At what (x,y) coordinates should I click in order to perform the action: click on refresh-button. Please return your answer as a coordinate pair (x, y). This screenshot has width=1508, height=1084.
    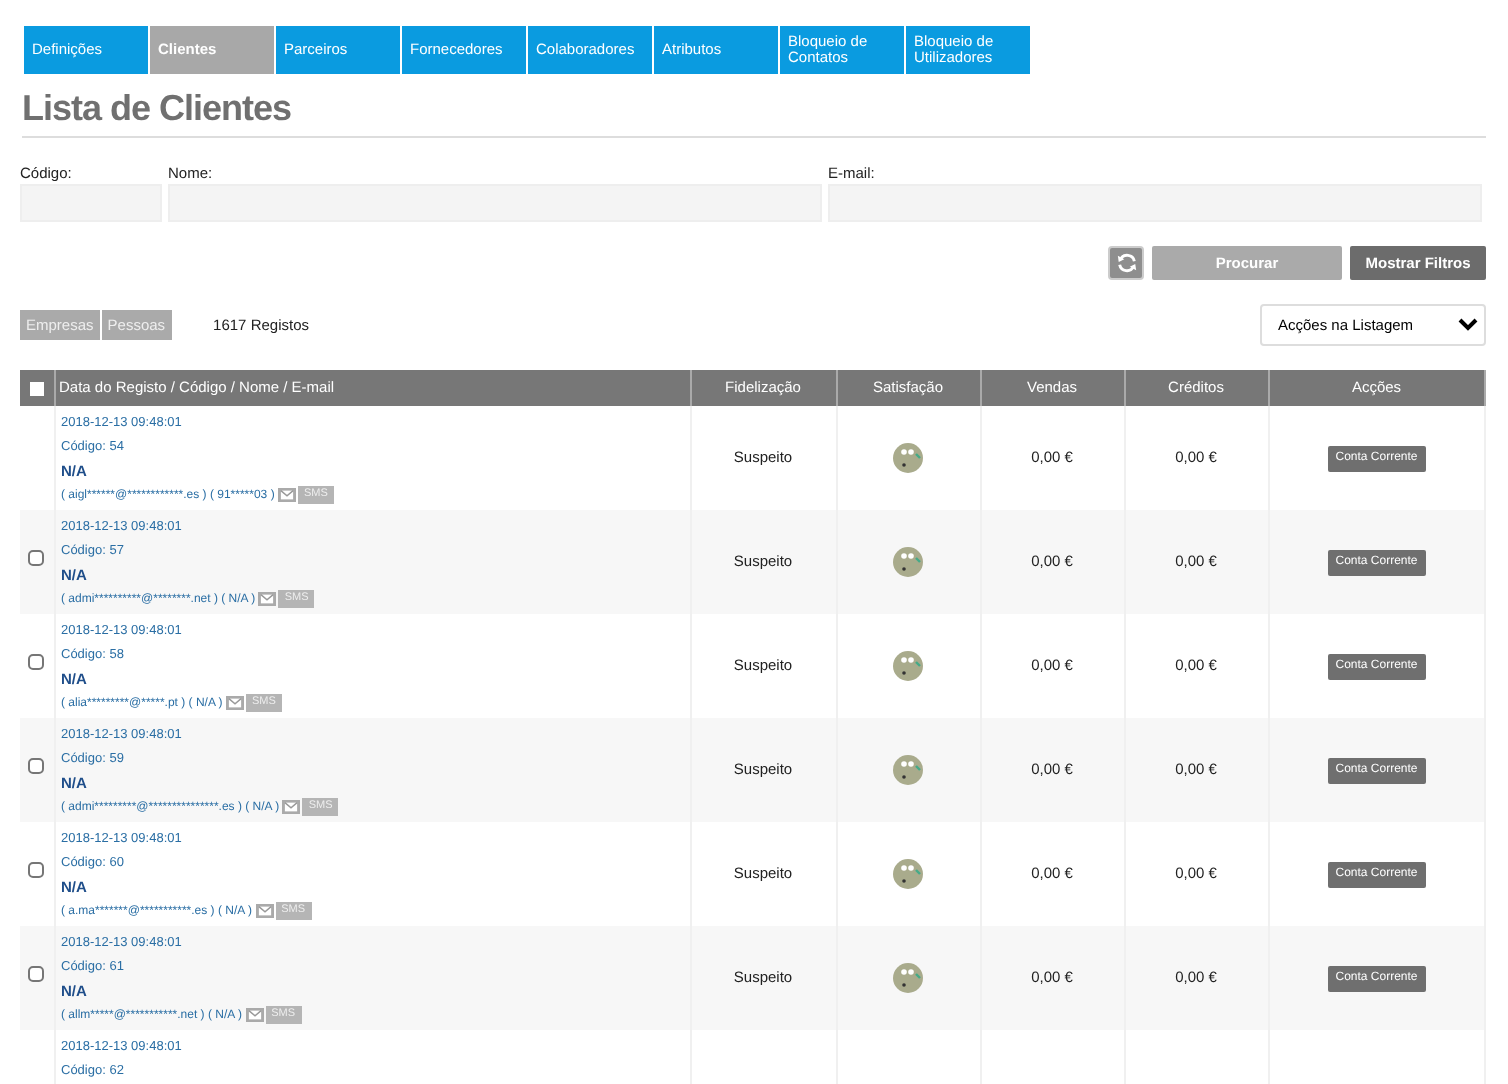
    Looking at the image, I should click on (1126, 263).